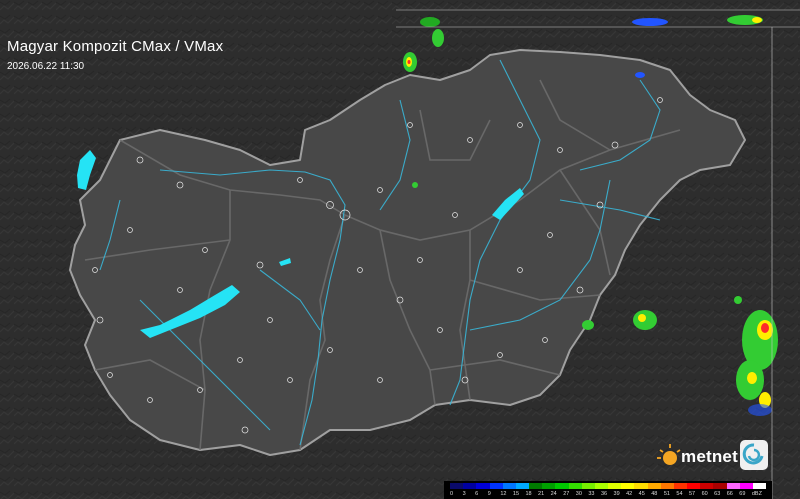 The width and height of the screenshot is (800, 499). I want to click on legend-tick: 45, so click(641, 494).